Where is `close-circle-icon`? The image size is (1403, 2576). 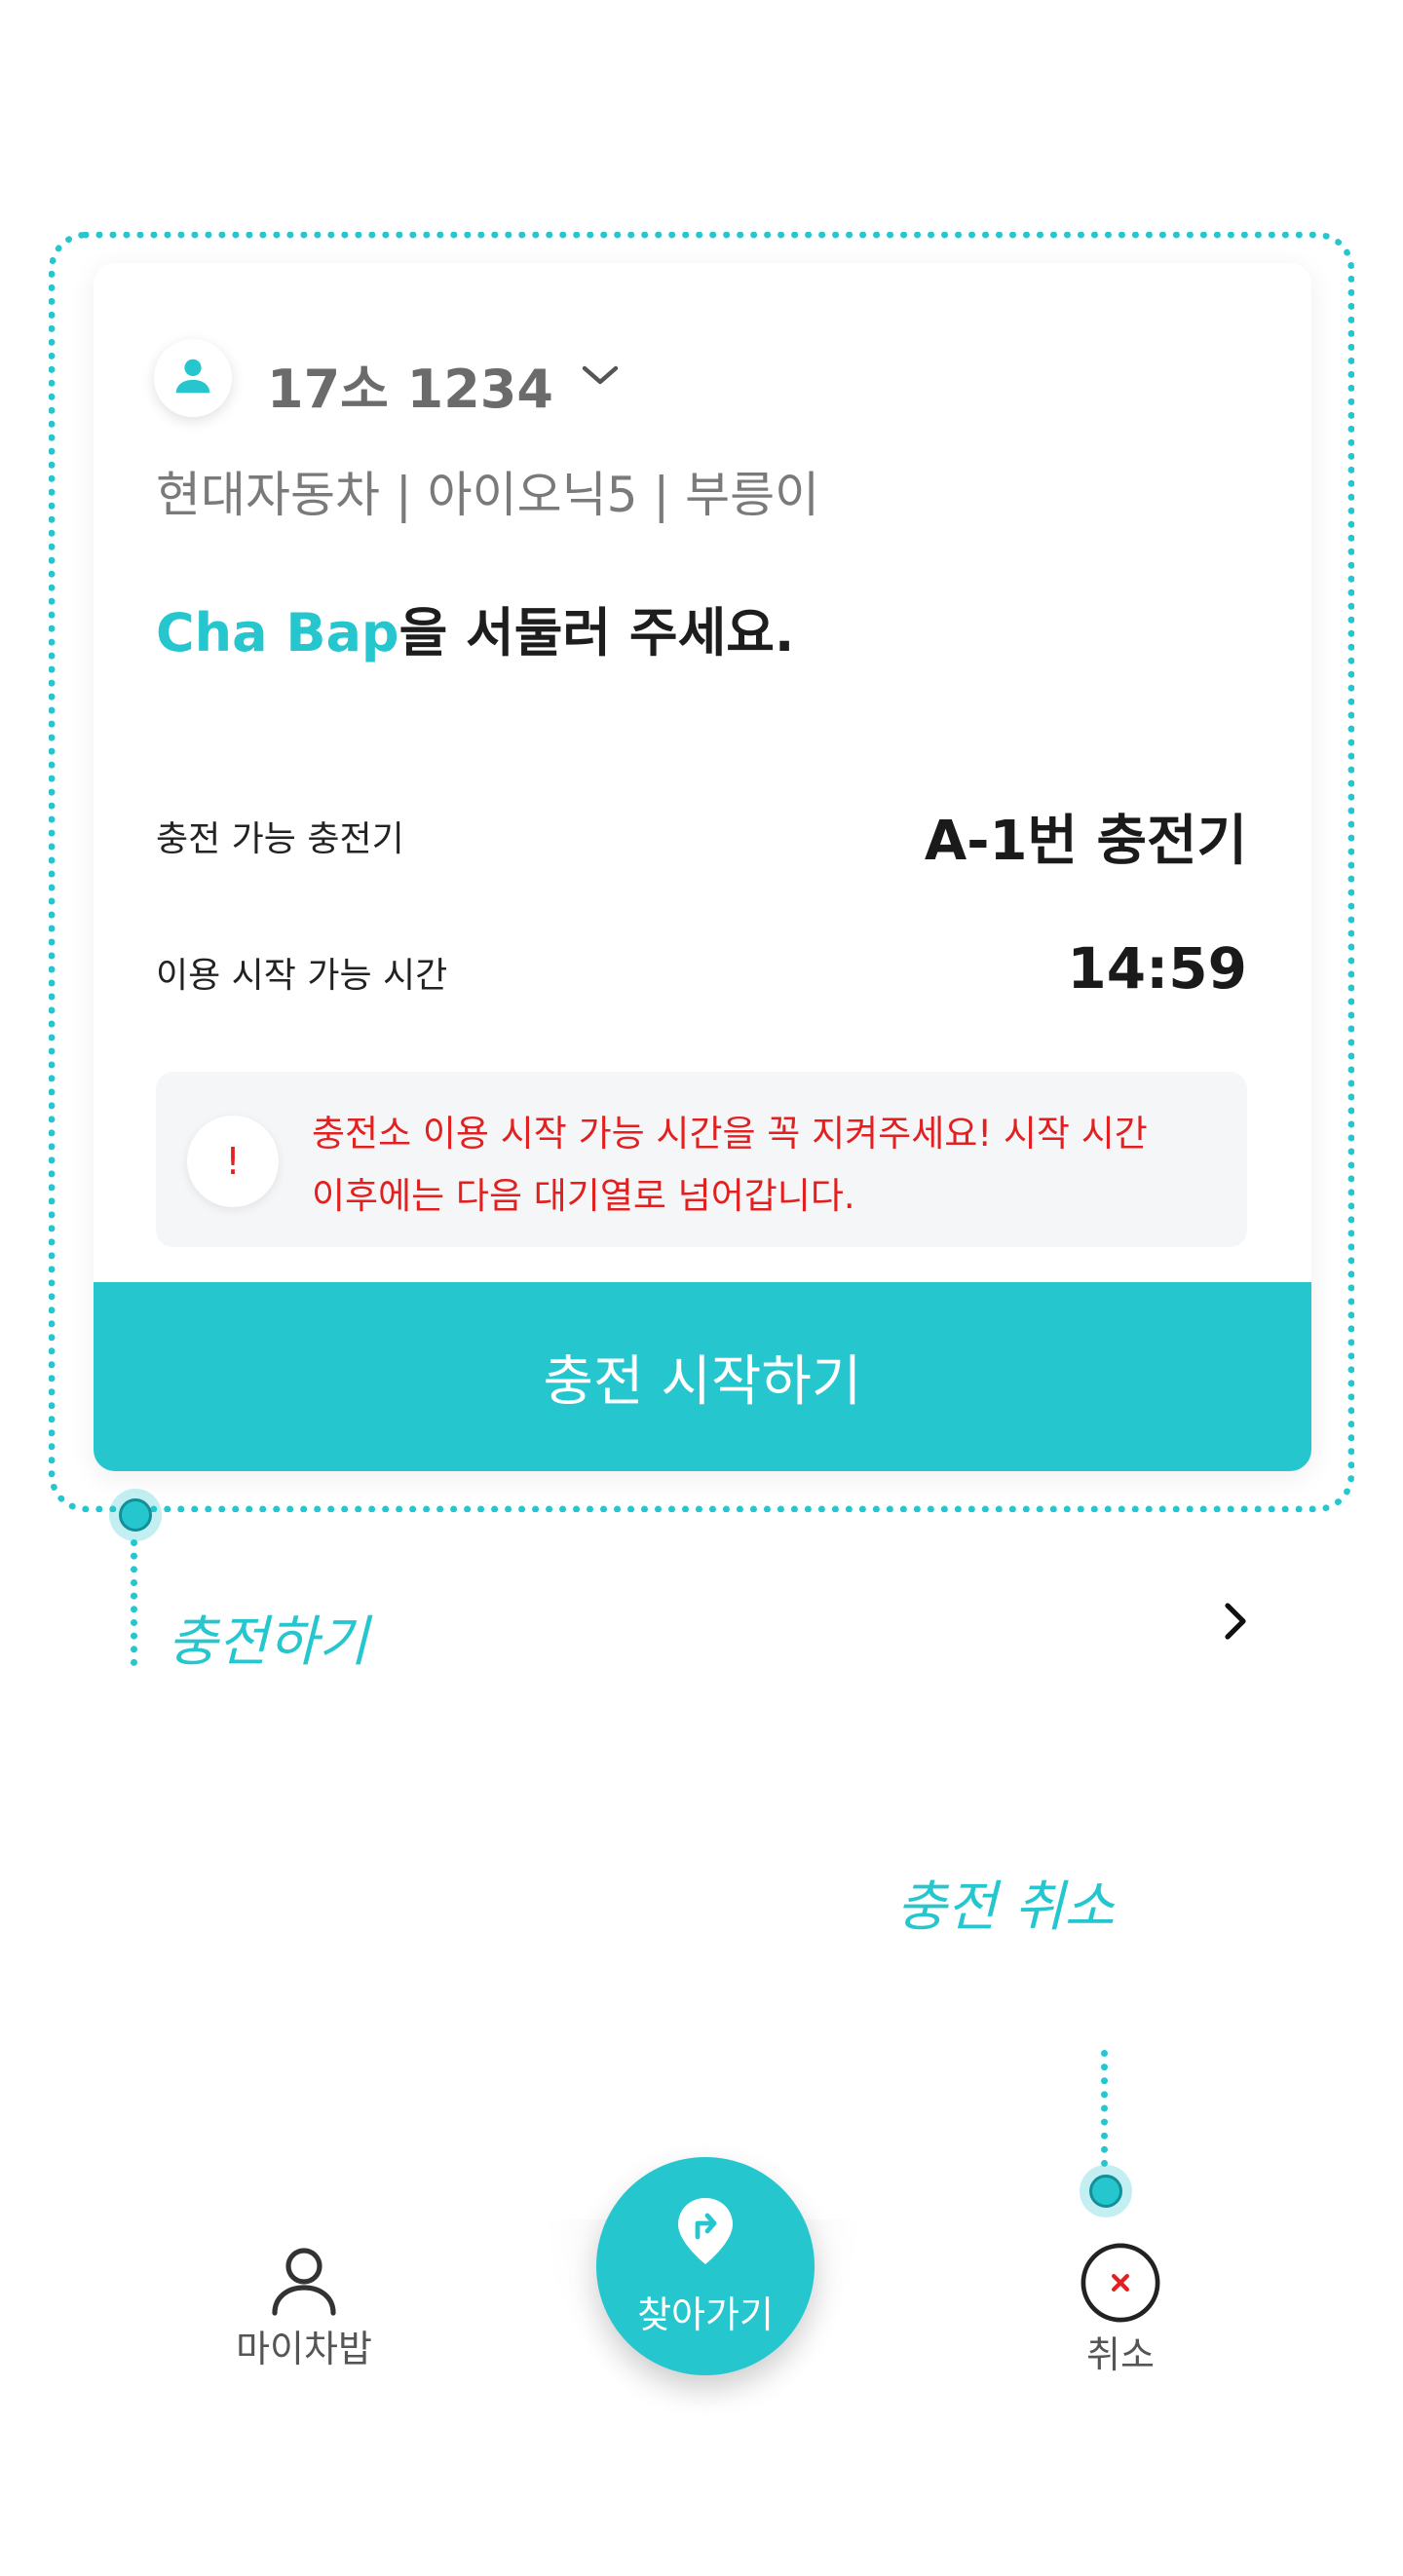 close-circle-icon is located at coordinates (1120, 2283).